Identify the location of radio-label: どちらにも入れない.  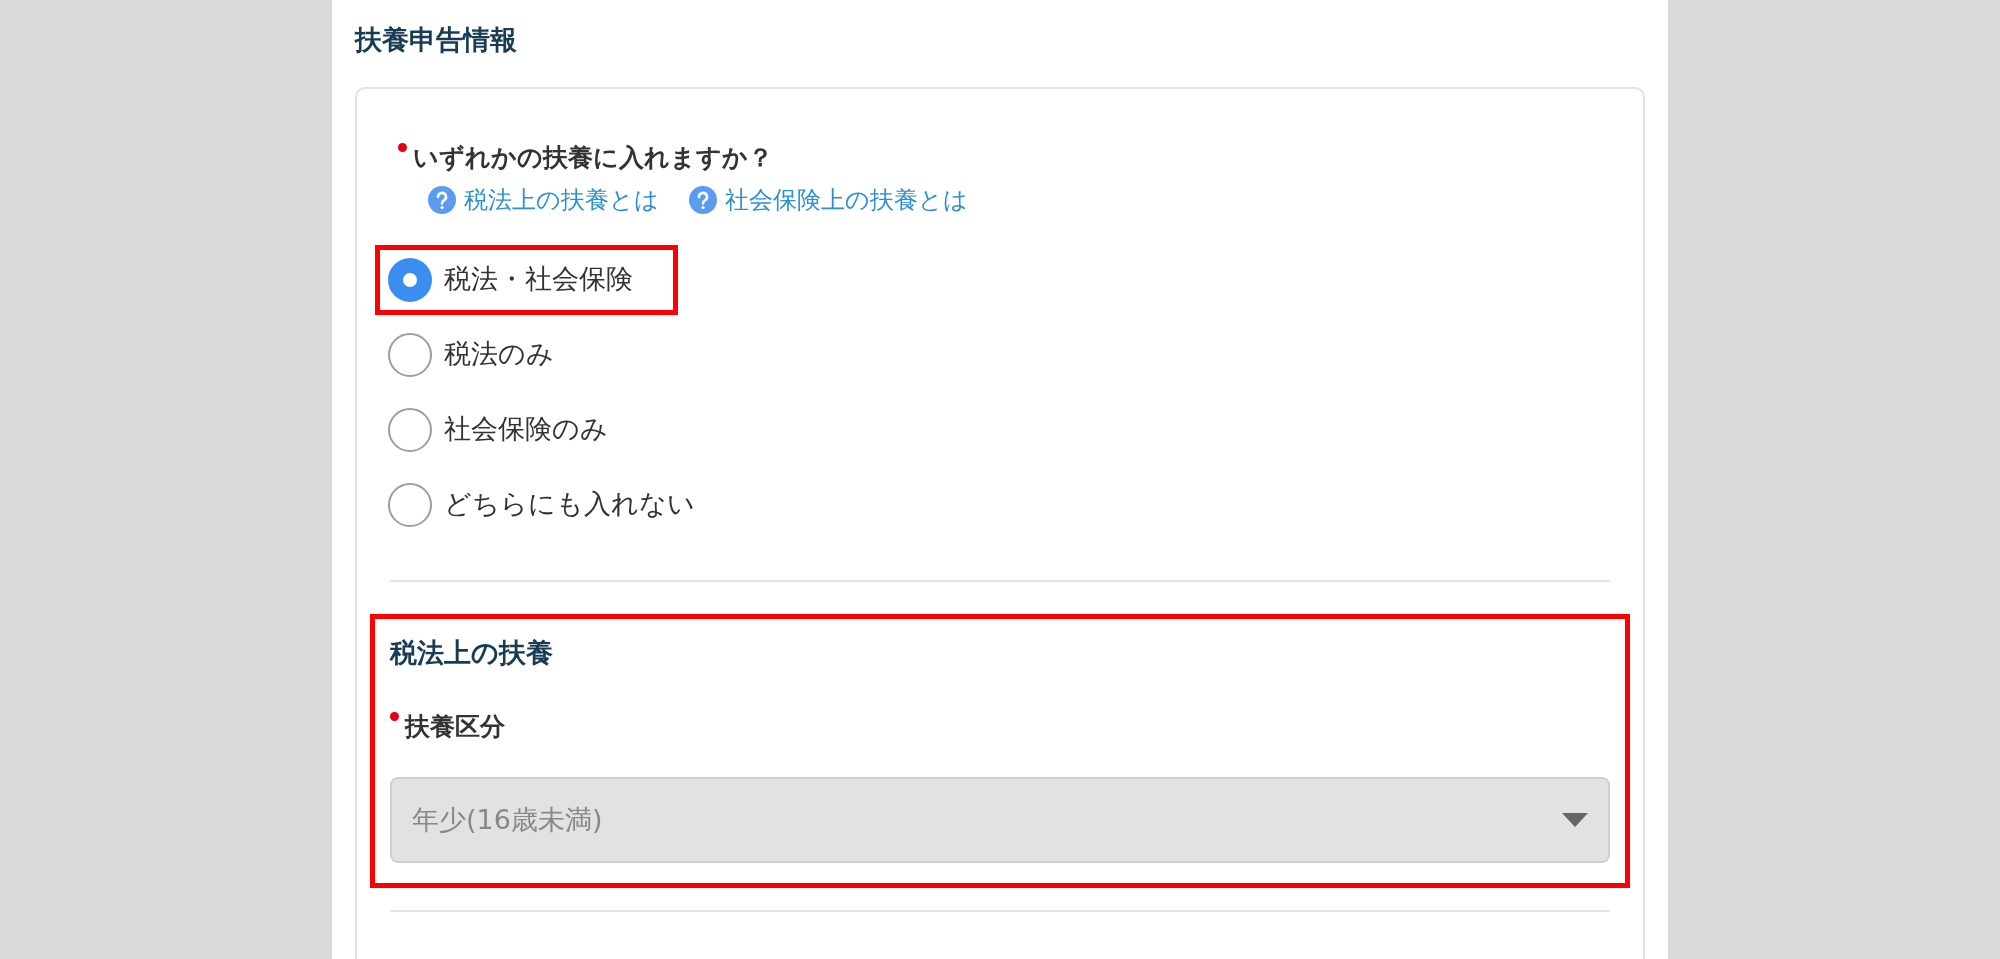
(569, 504).